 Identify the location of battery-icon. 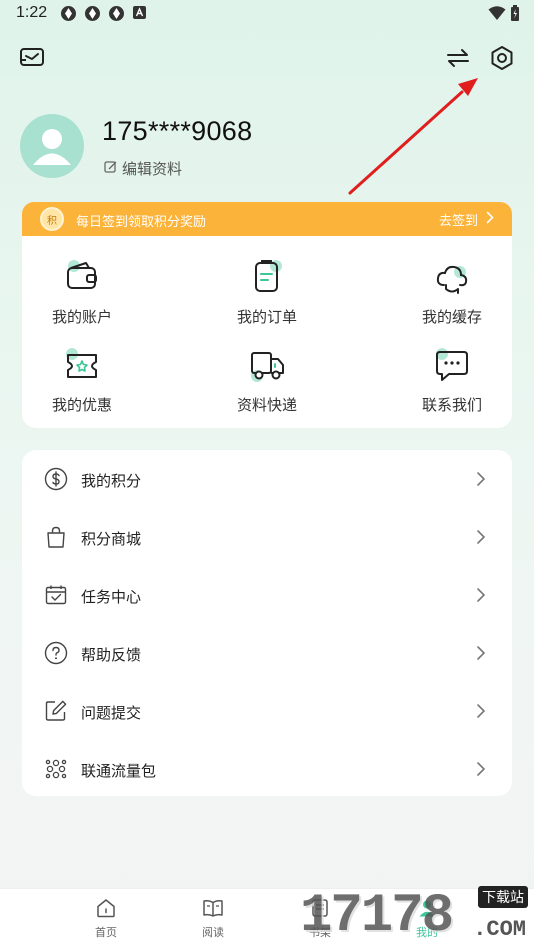
(515, 15).